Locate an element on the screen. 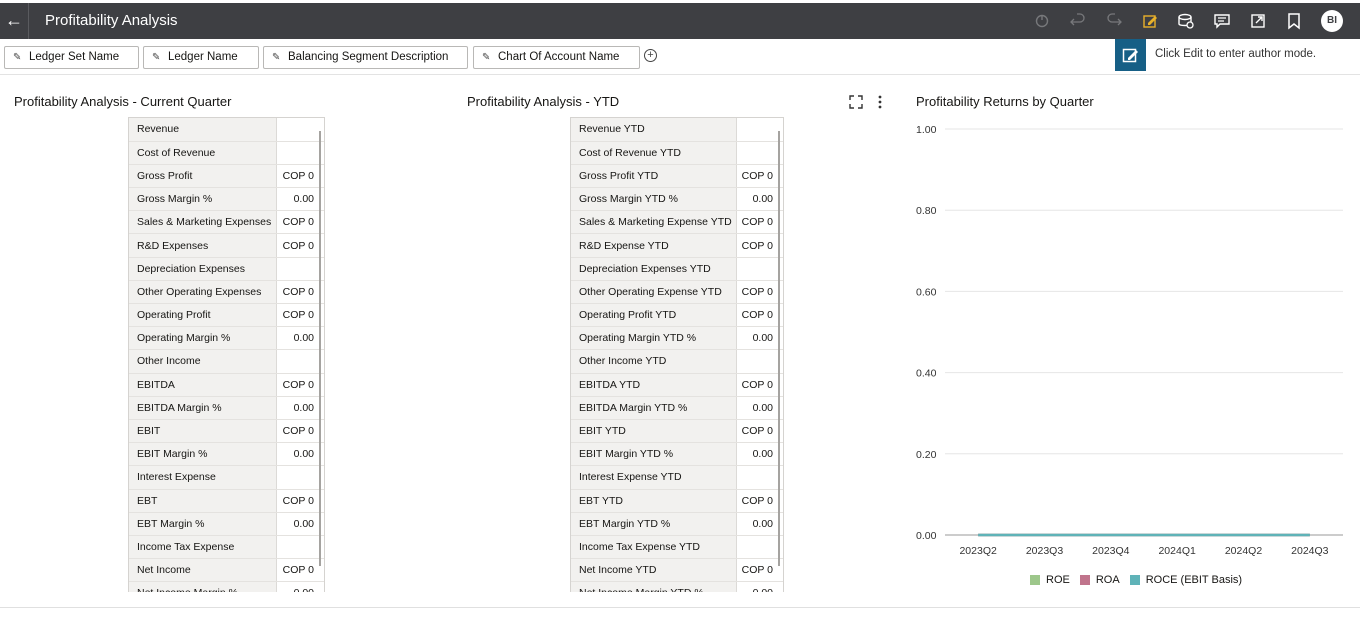 The width and height of the screenshot is (1360, 635). table-row: EBT Margin % 0.00 is located at coordinates (226, 524).